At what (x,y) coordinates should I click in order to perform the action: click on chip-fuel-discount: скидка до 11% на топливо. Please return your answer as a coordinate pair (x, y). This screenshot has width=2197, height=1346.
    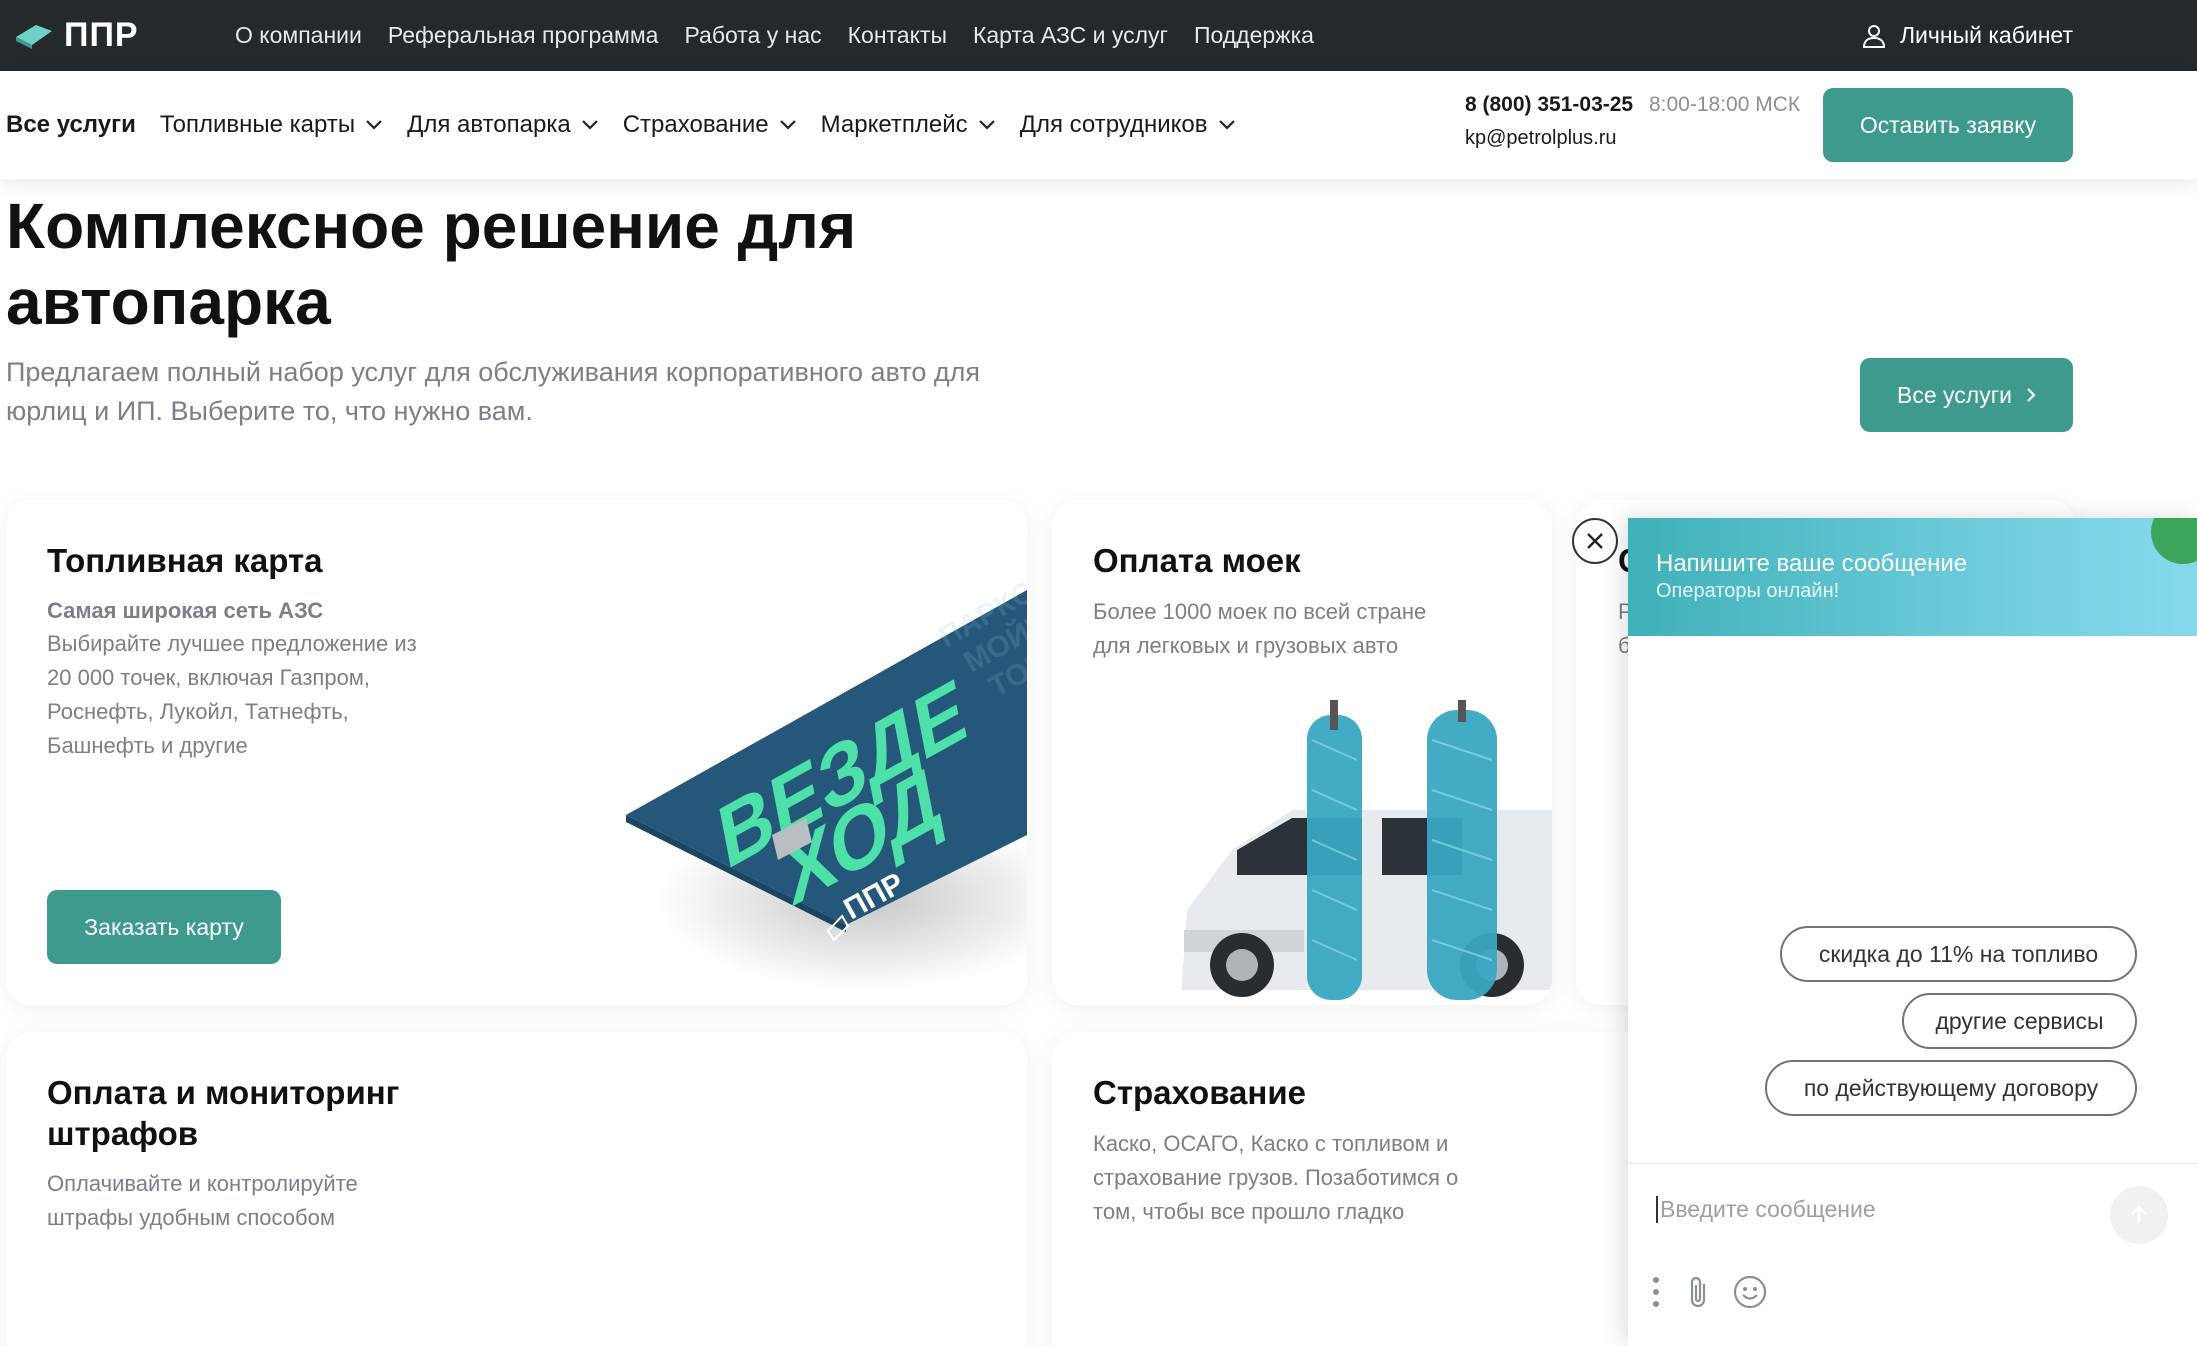
    Looking at the image, I should click on (1958, 954).